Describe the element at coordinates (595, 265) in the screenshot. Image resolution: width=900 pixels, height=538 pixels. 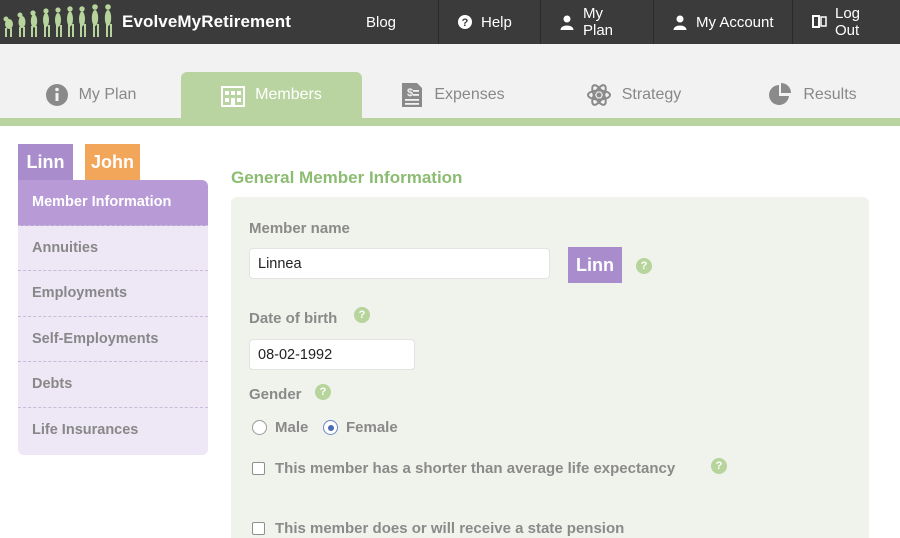
I see `member-name-badge: Linn` at that location.